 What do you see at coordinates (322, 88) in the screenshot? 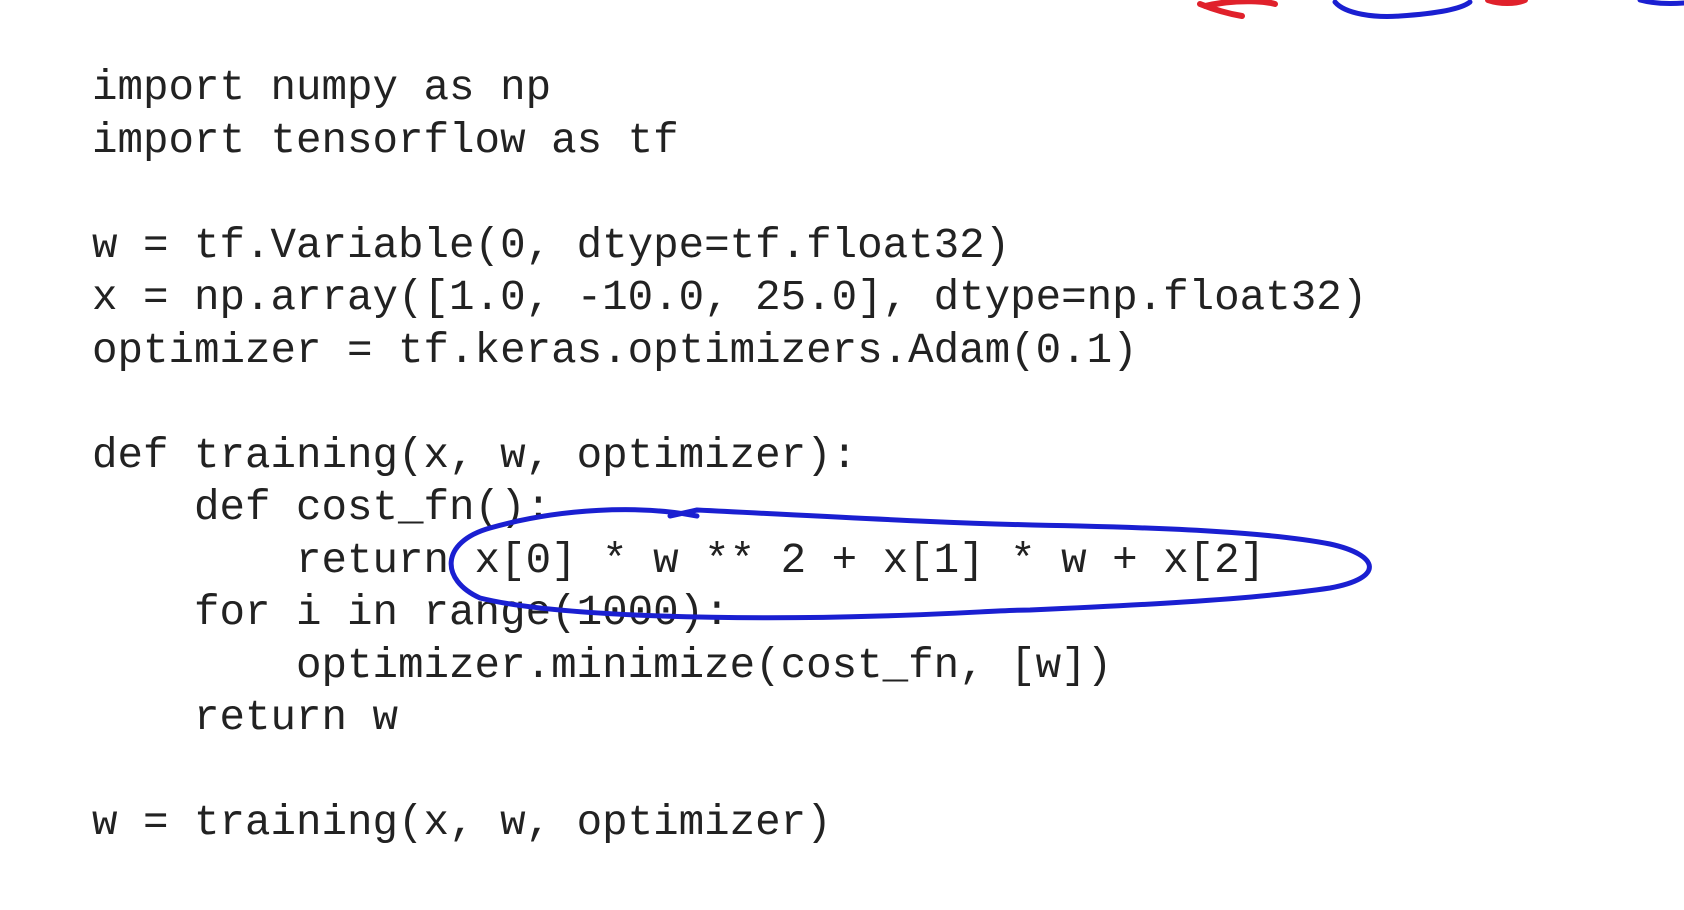
I see `code-line-import-numpy: import numpy as np` at bounding box center [322, 88].